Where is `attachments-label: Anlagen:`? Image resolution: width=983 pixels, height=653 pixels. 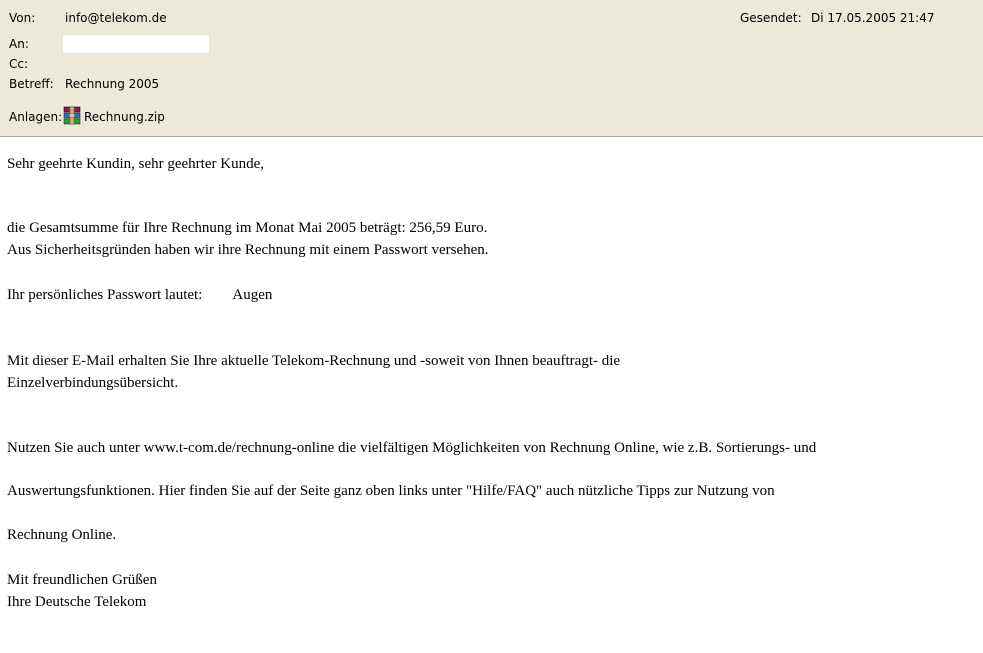 attachments-label: Anlagen: is located at coordinates (36, 117).